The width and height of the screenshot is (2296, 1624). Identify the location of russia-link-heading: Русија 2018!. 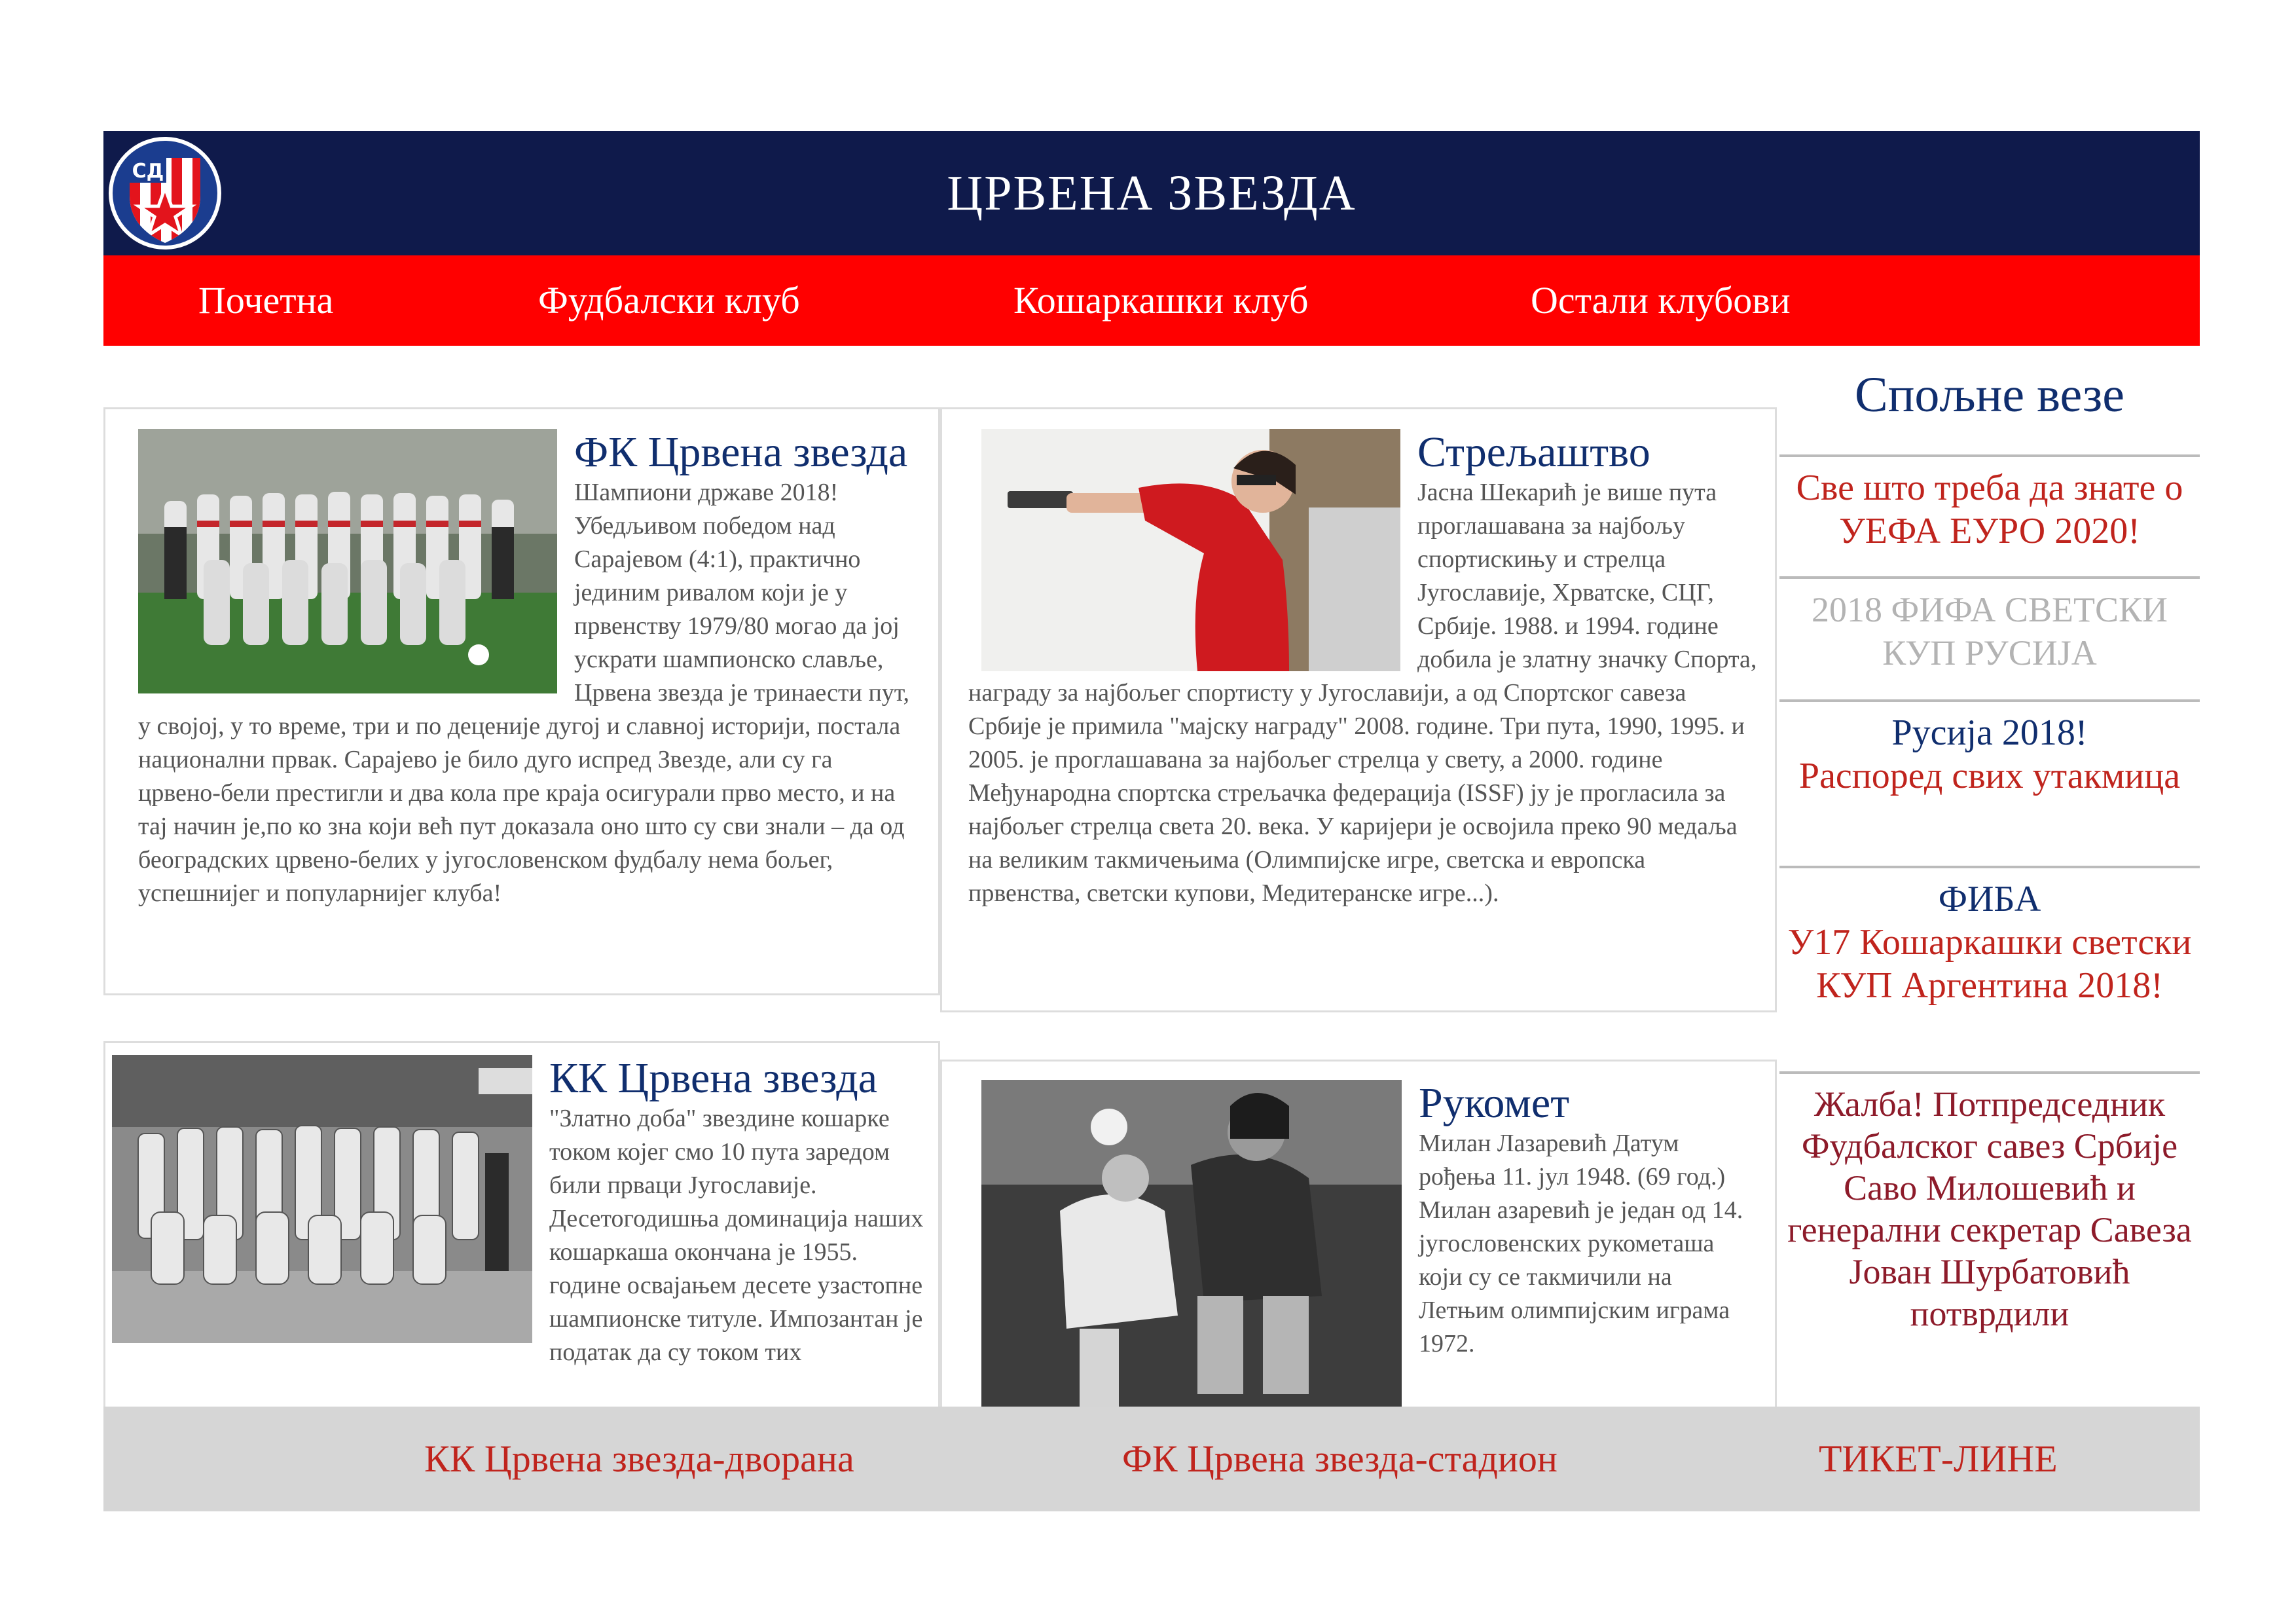
(1989, 732).